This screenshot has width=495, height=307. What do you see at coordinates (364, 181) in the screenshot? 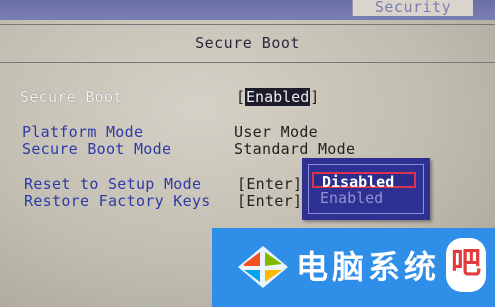
I see `option-disabled: Disabled` at bounding box center [364, 181].